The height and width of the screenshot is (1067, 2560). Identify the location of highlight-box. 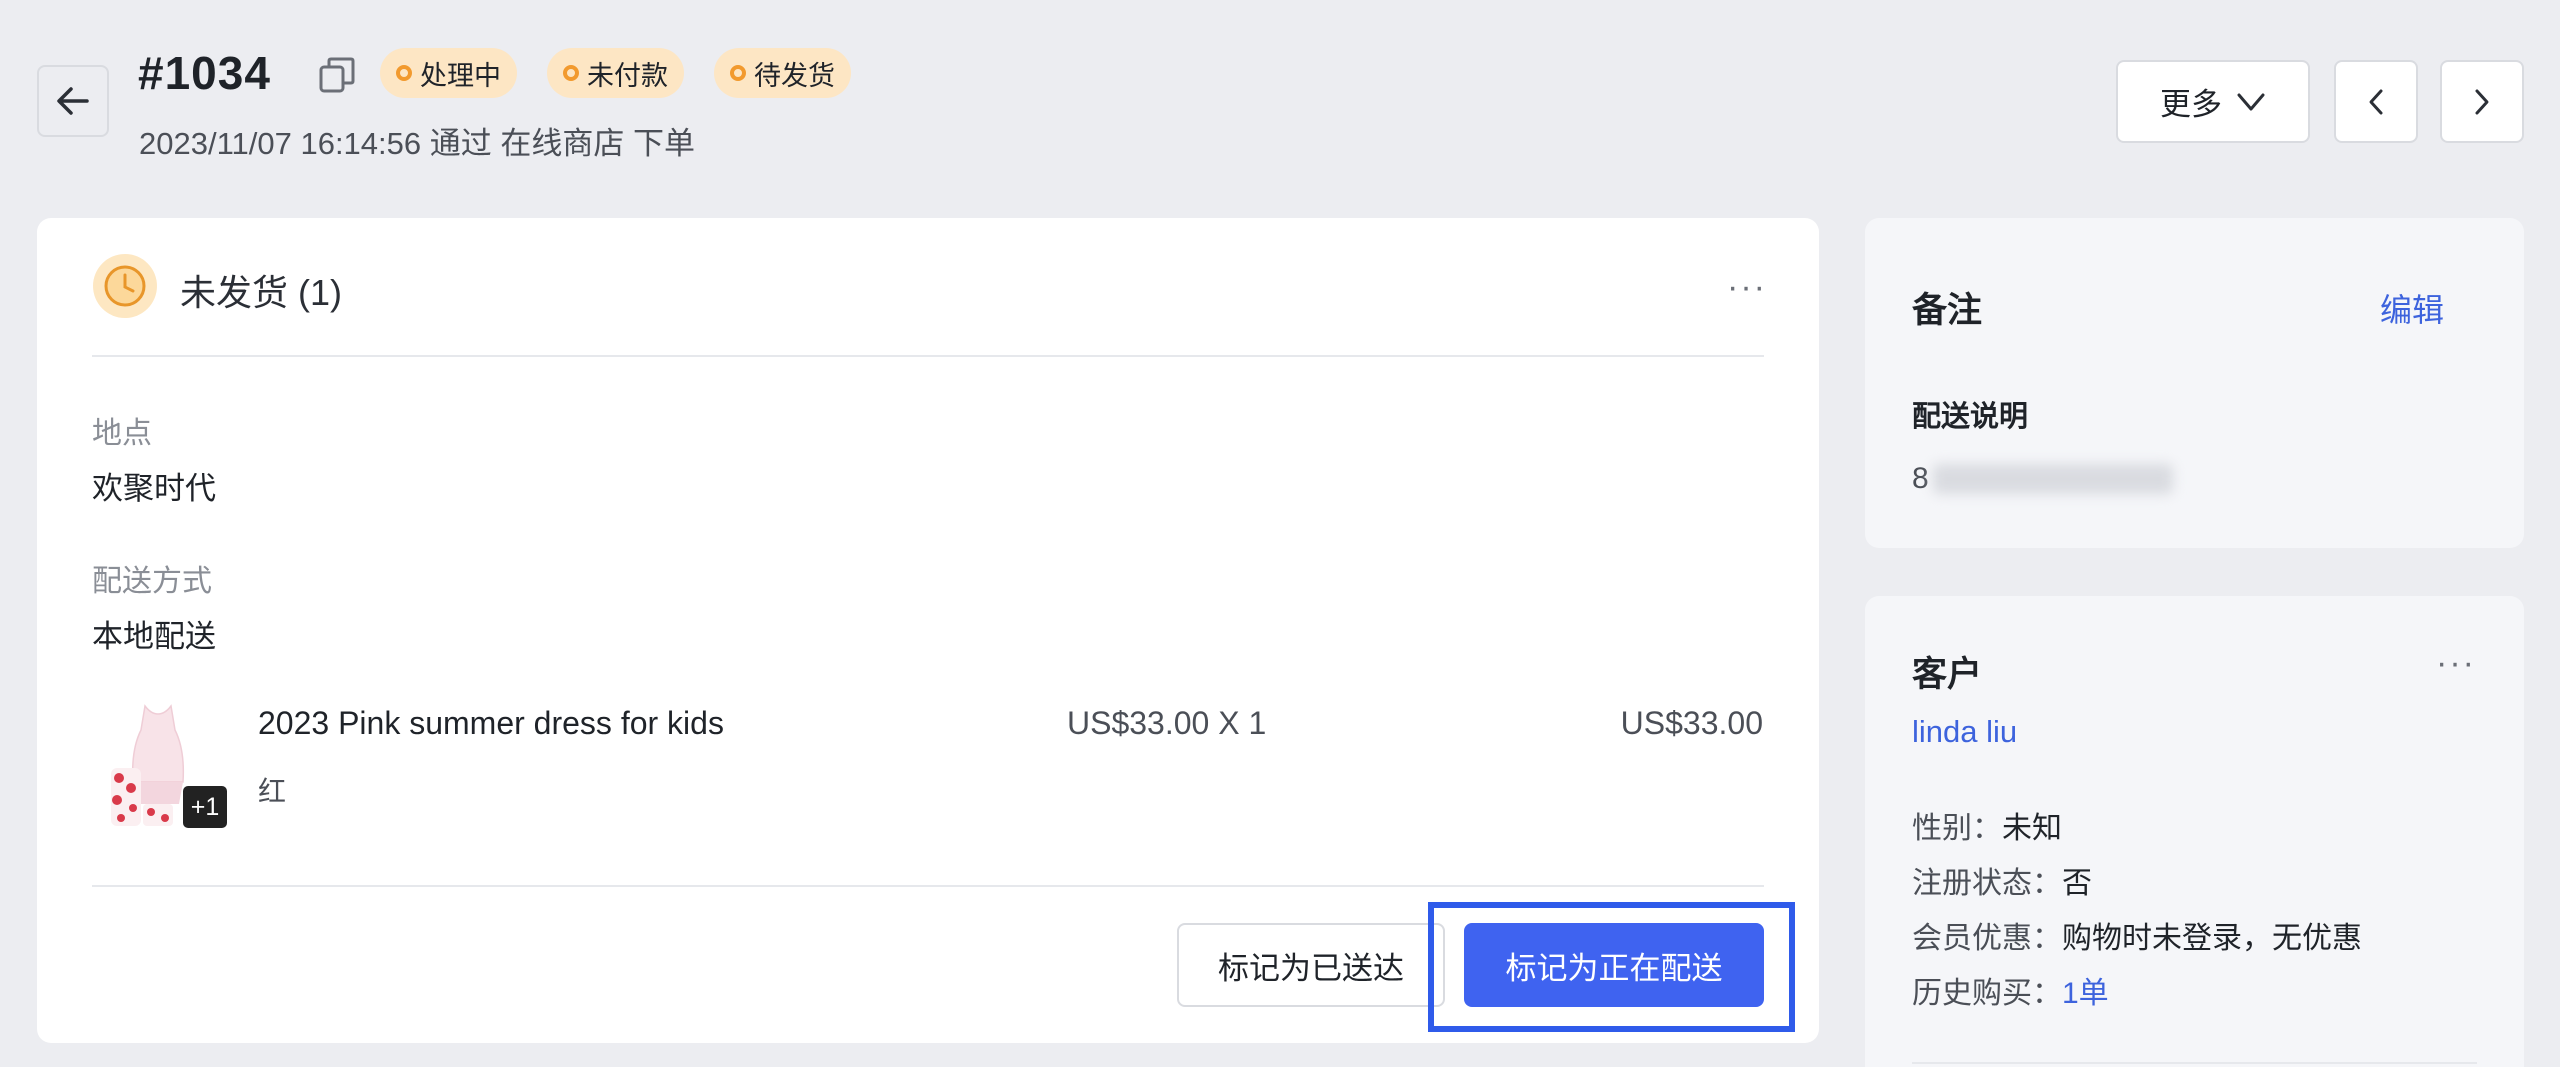
(1611, 967).